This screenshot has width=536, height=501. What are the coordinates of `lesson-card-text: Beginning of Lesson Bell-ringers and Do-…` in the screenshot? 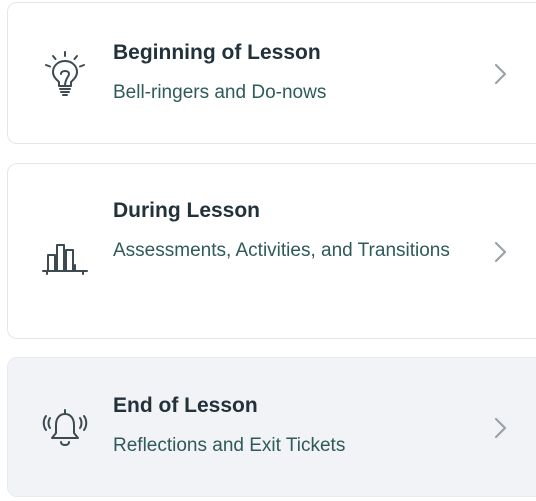 It's located at (284, 74).